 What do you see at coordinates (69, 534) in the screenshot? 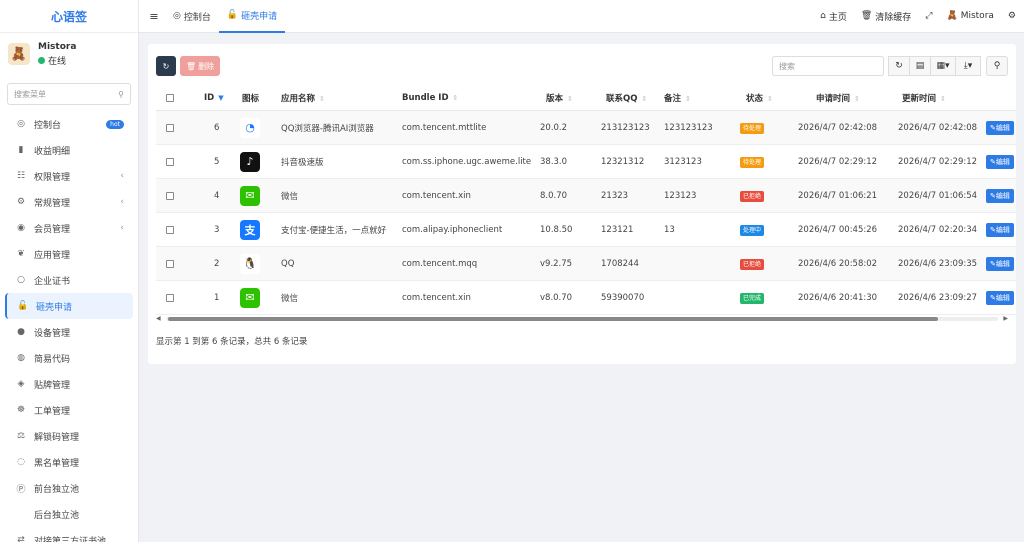
I see `sidebar-item-16: ⇄ 对接第三方证书池` at bounding box center [69, 534].